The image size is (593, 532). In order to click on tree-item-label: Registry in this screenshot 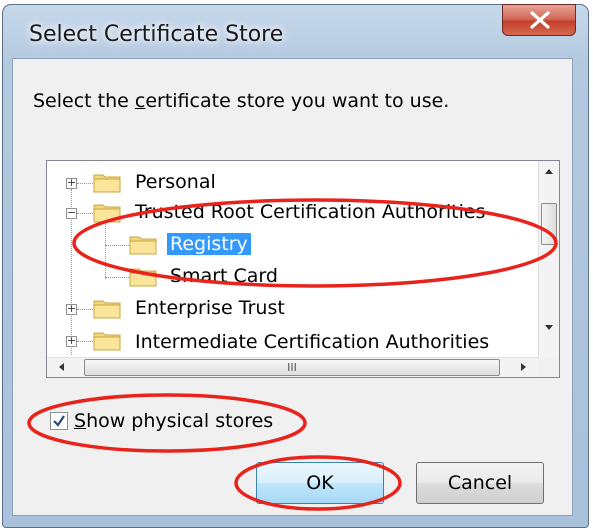, I will do `click(209, 244)`.